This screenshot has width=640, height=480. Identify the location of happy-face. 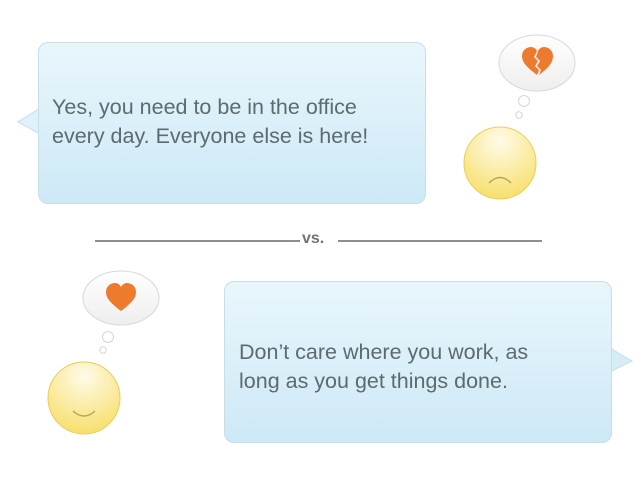
(84, 398).